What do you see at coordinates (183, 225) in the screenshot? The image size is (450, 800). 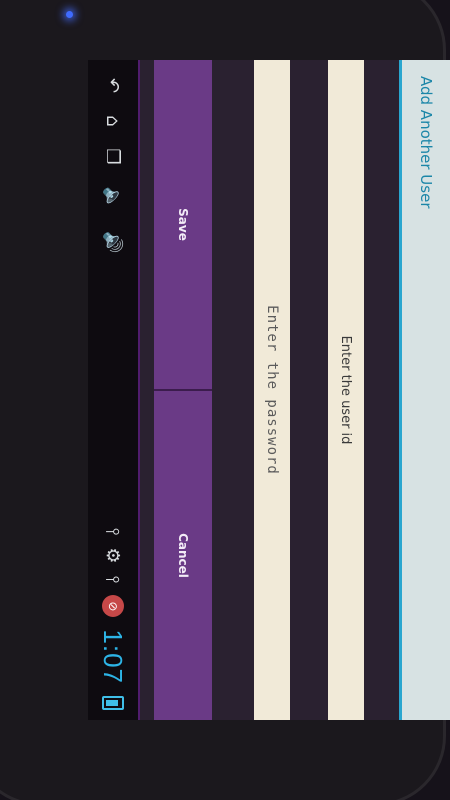 I see `save-button: Save` at bounding box center [183, 225].